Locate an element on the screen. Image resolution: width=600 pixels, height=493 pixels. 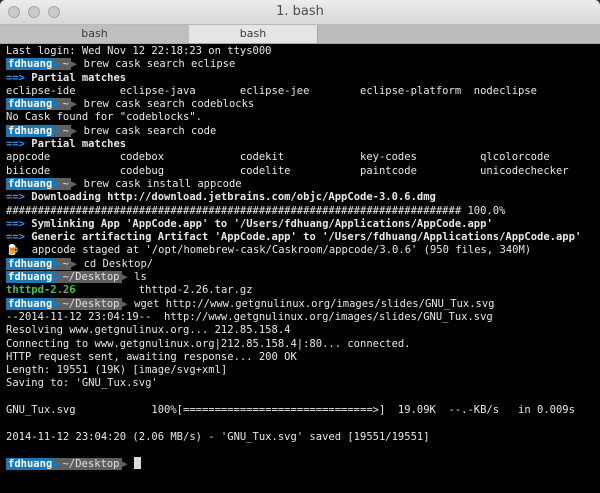
terminal-text: 🍺 is located at coordinates (16, 250).